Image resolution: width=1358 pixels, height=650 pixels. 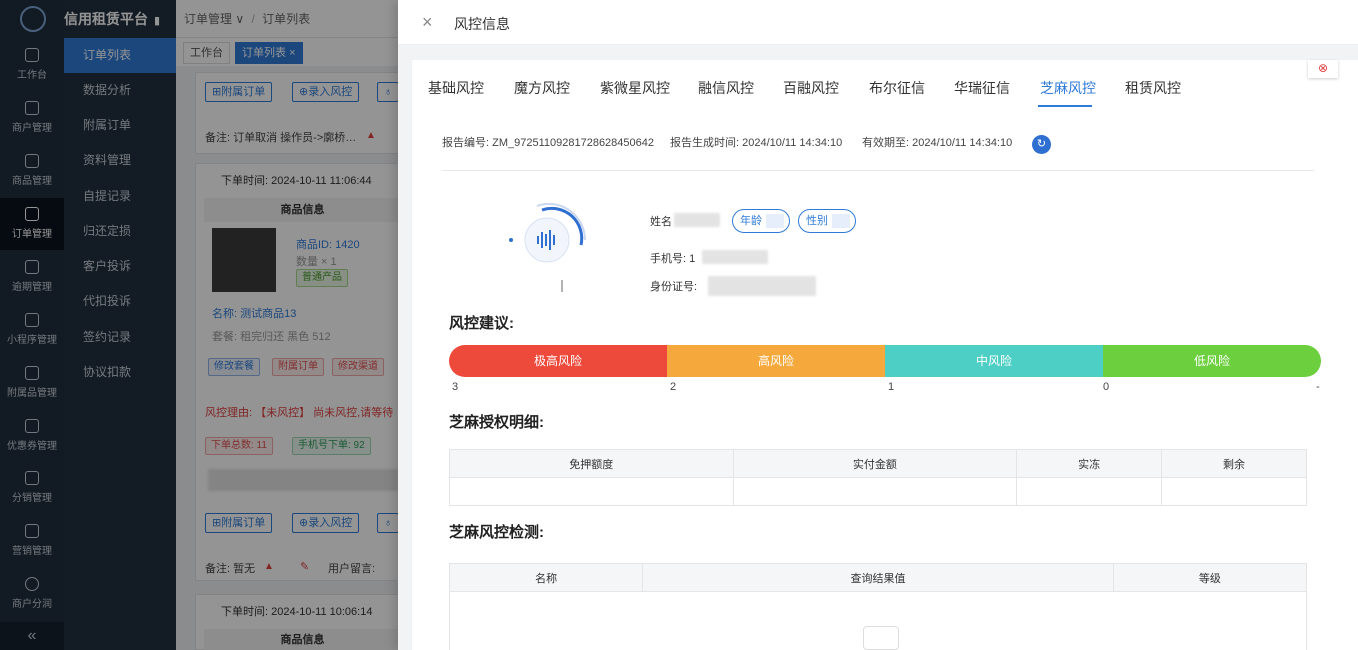 What do you see at coordinates (1068, 88) in the screenshot?
I see `tab-zhima-risk: 芝麻风控` at bounding box center [1068, 88].